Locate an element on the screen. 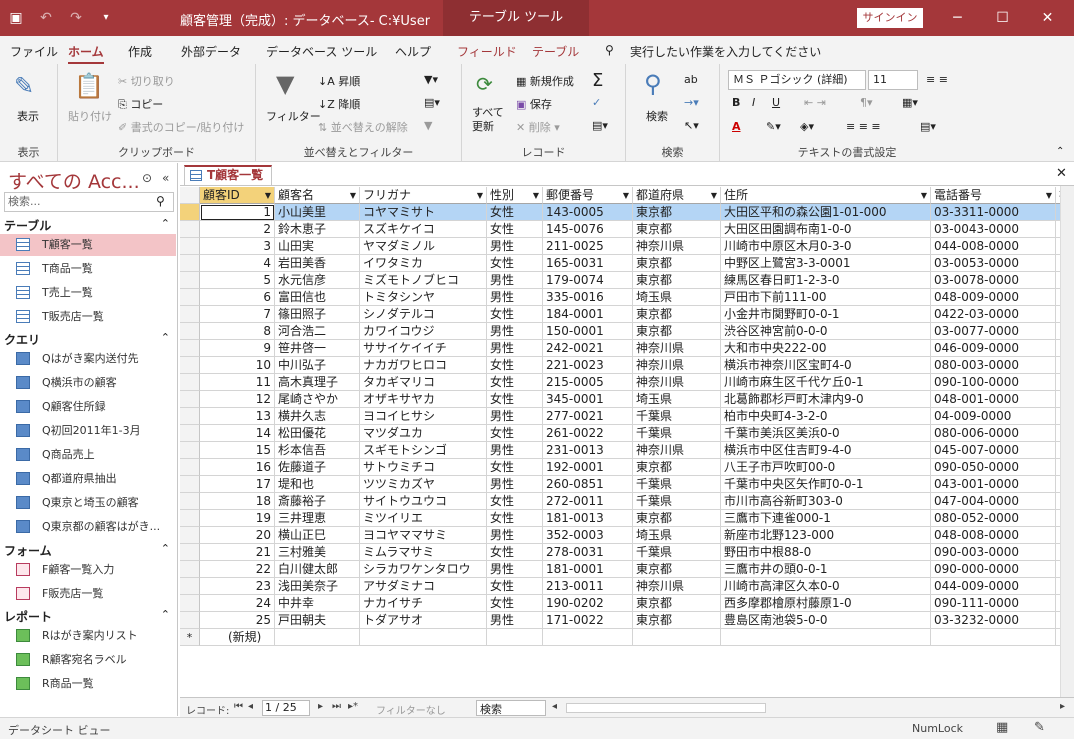 Image resolution: width=1074 pixels, height=739 pixels. bold-button: B is located at coordinates (736, 102).